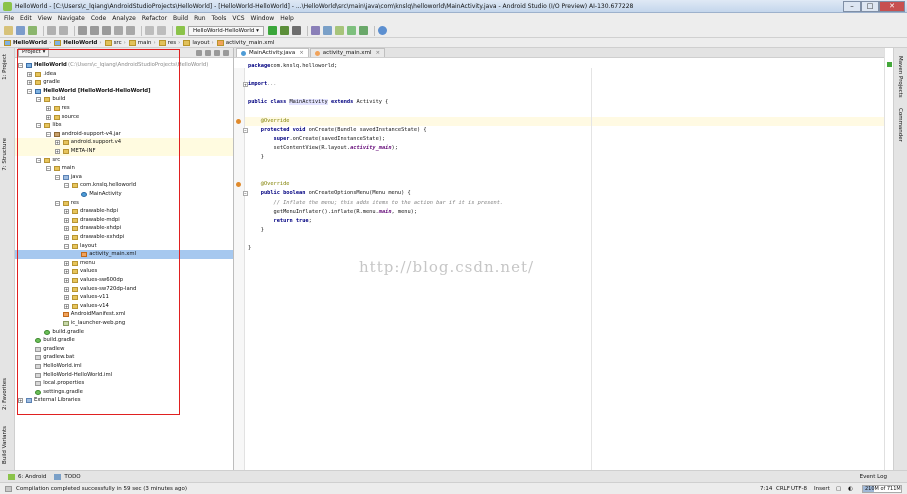  I want to click on undo-icon, so click(51, 30).